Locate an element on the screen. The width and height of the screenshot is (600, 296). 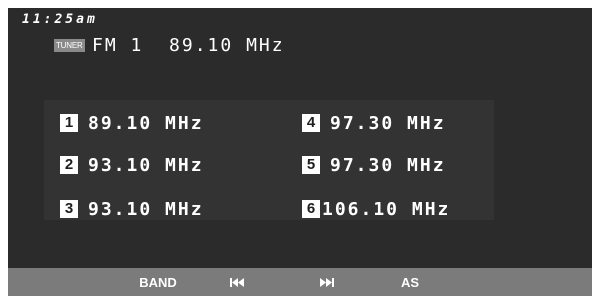
seek-back-button is located at coordinates (237, 282).